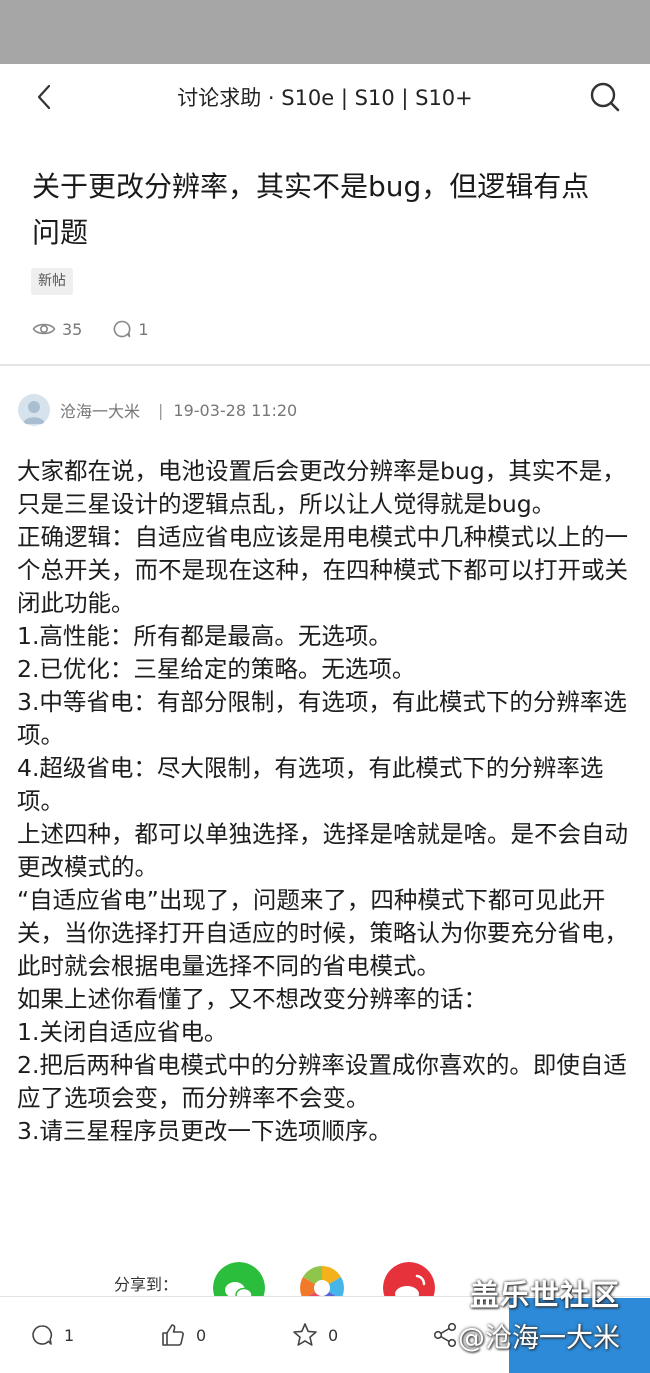  I want to click on body-paragraph: 上述四种，都可以单独选择，选择是啥就是啥。是不会自动更改模式的。, so click(322, 850).